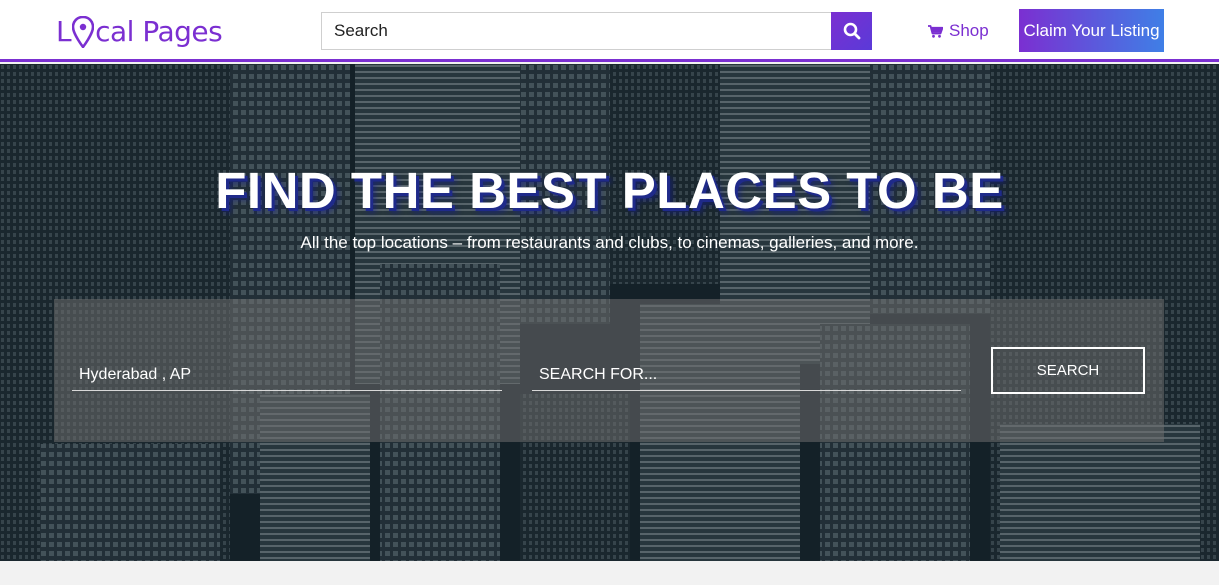 The image size is (1219, 585). I want to click on location-field: Hyderabad , AP, so click(287, 375).